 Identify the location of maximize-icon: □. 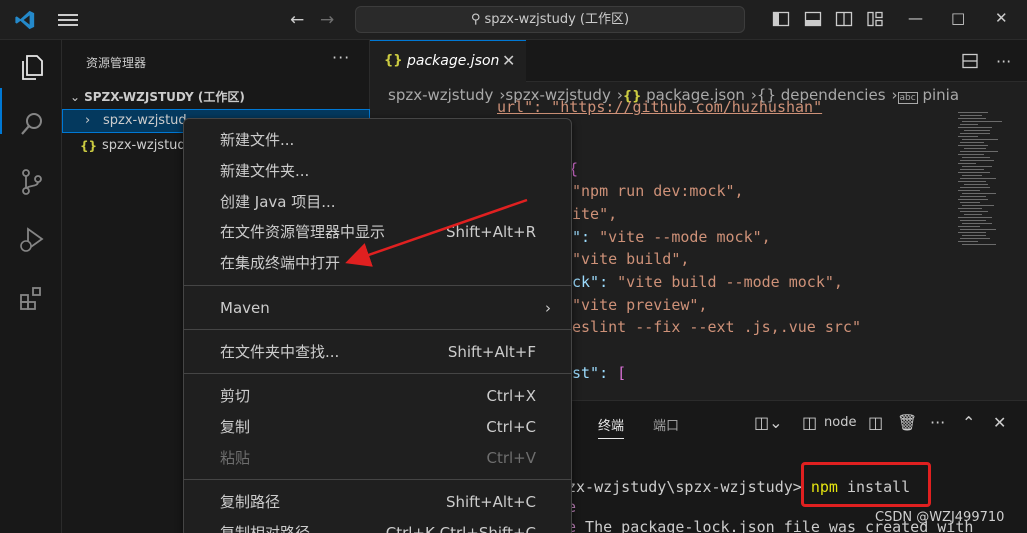
(958, 18).